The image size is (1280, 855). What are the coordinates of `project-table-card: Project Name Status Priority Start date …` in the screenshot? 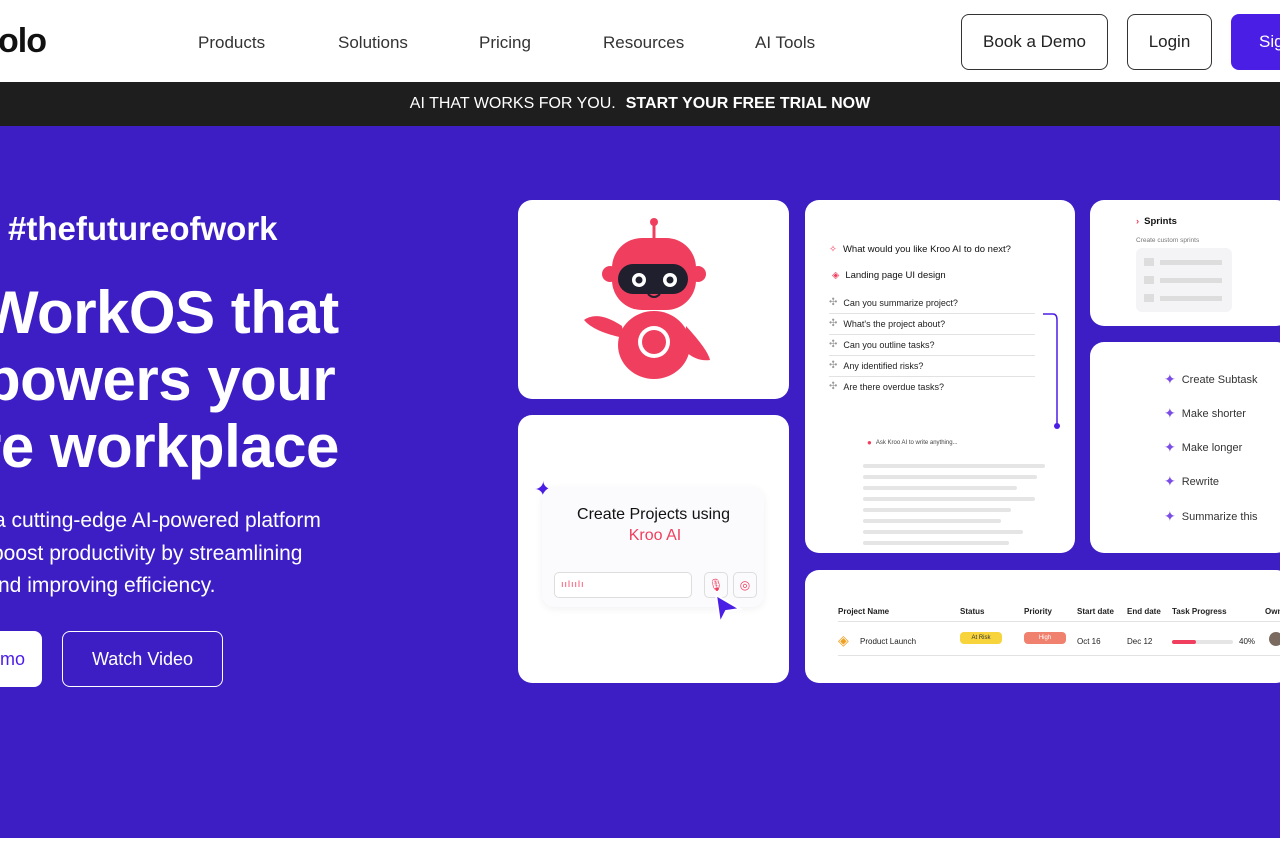 It's located at (1042, 626).